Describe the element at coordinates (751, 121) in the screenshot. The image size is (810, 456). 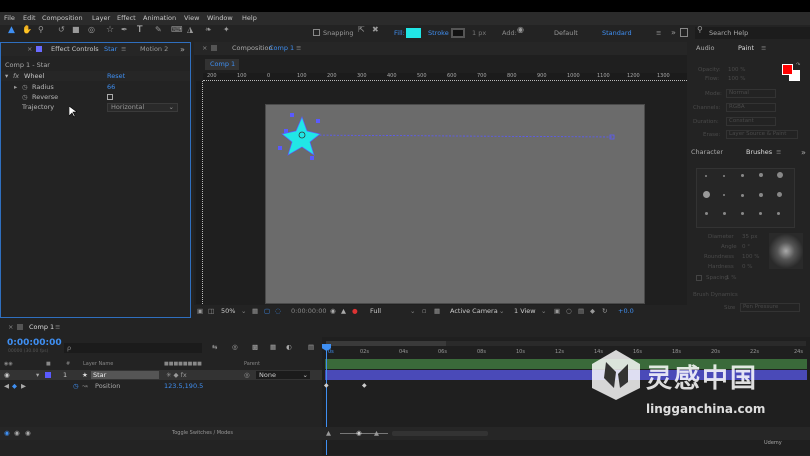
I see `duration-dropdown: Constant` at that location.